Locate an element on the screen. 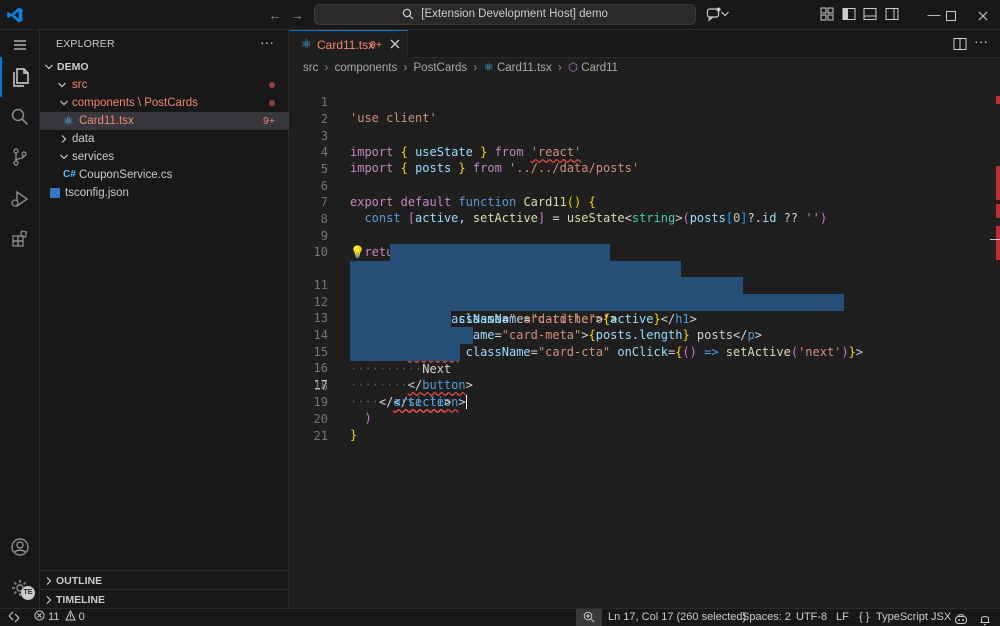 Image resolution: width=1000 pixels, height=626 pixels. tree-root-demo: DEMO is located at coordinates (164, 67).